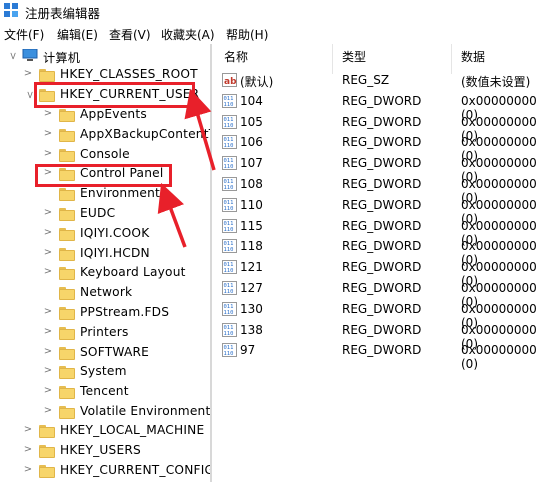  What do you see at coordinates (130, 34) in the screenshot?
I see `menu-view: 查看(V)` at bounding box center [130, 34].